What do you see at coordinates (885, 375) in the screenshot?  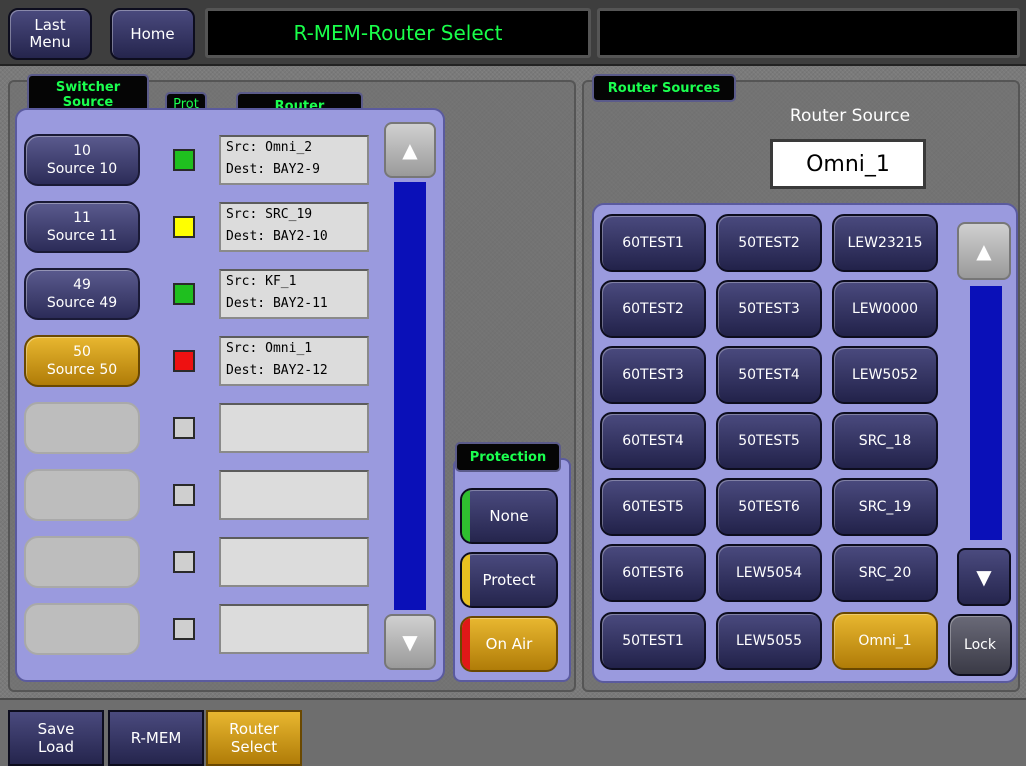 I see `router-source-button: LEW5052` at bounding box center [885, 375].